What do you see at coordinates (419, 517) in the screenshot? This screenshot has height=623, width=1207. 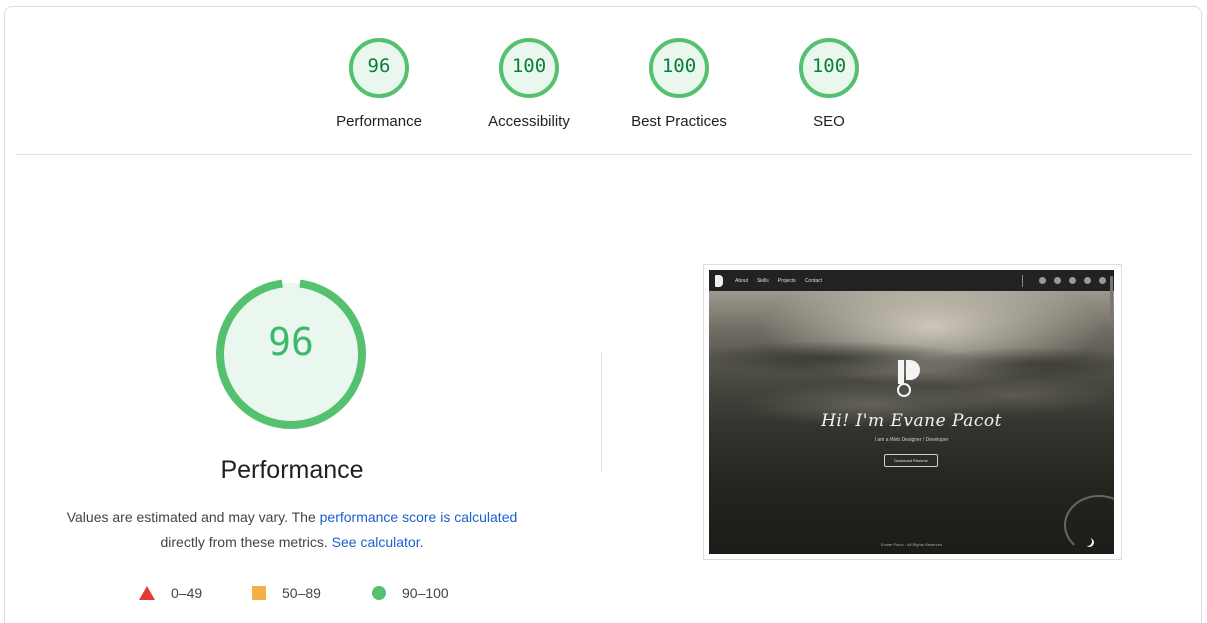 I see `score-calculated-link: performance score is calculated` at bounding box center [419, 517].